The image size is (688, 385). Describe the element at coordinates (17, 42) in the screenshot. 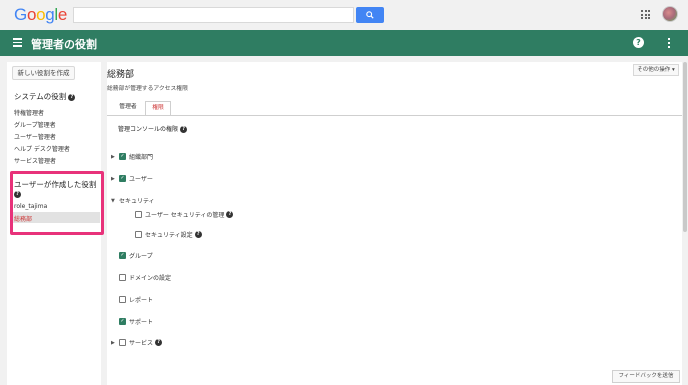

I see `hamburger-menu-icon` at that location.